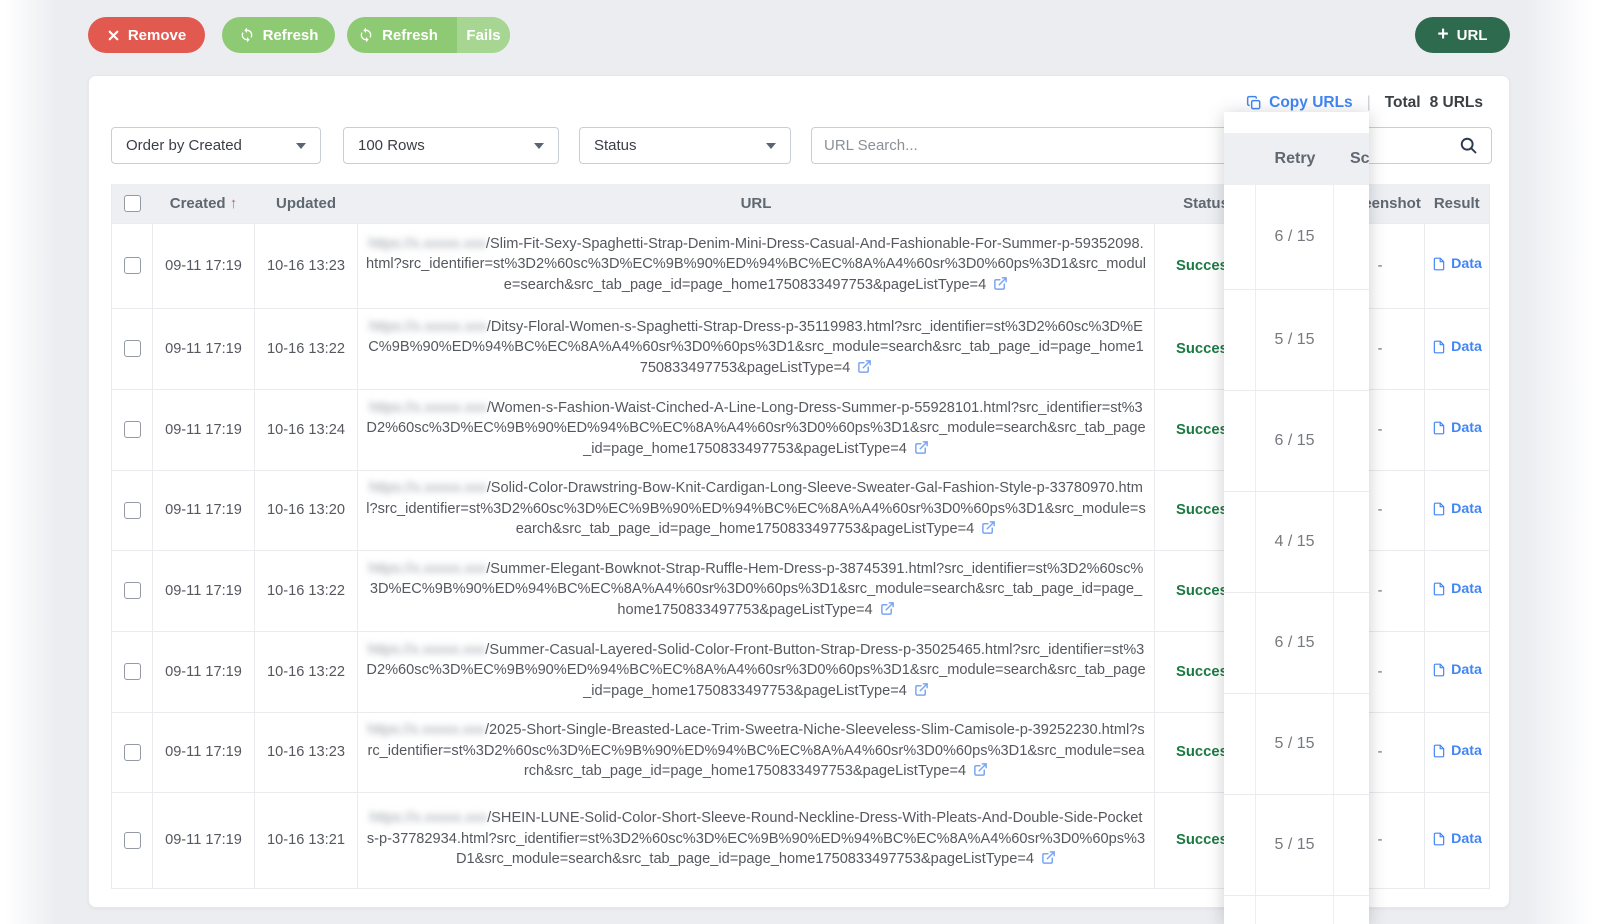 Image resolution: width=1600 pixels, height=924 pixels. What do you see at coordinates (1294, 541) in the screenshot?
I see `retry-count: 4 / 15` at bounding box center [1294, 541].